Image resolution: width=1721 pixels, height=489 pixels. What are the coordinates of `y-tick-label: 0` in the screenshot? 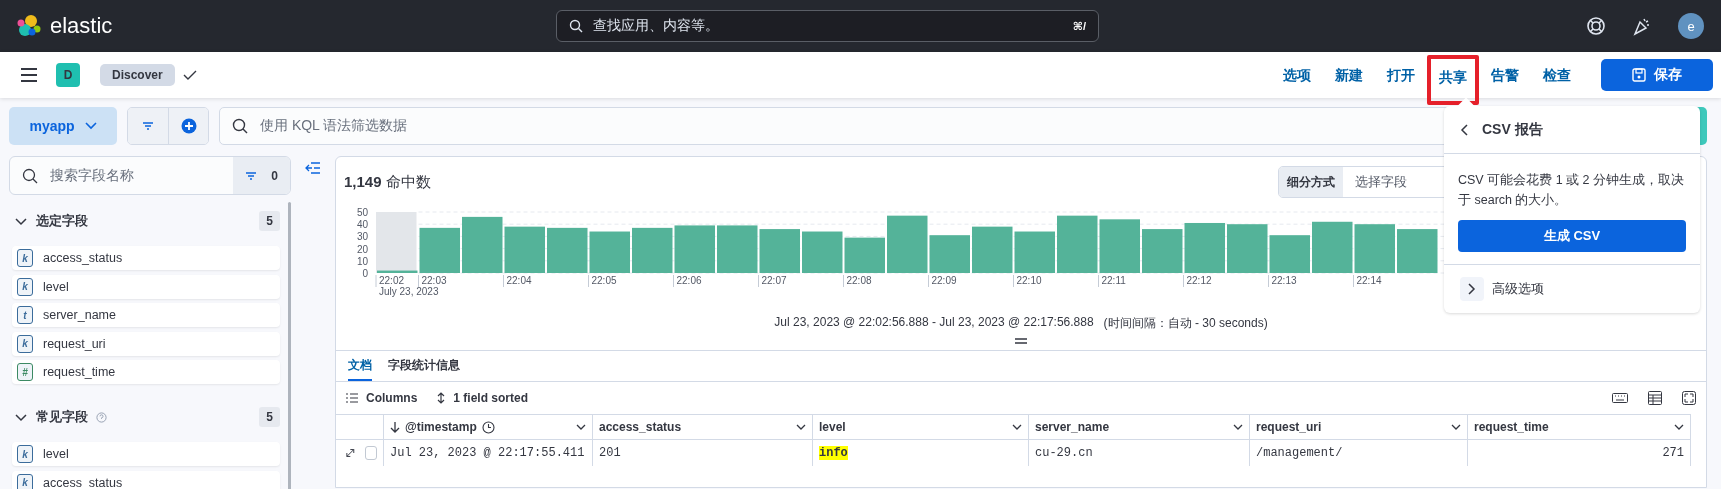 It's located at (365, 273).